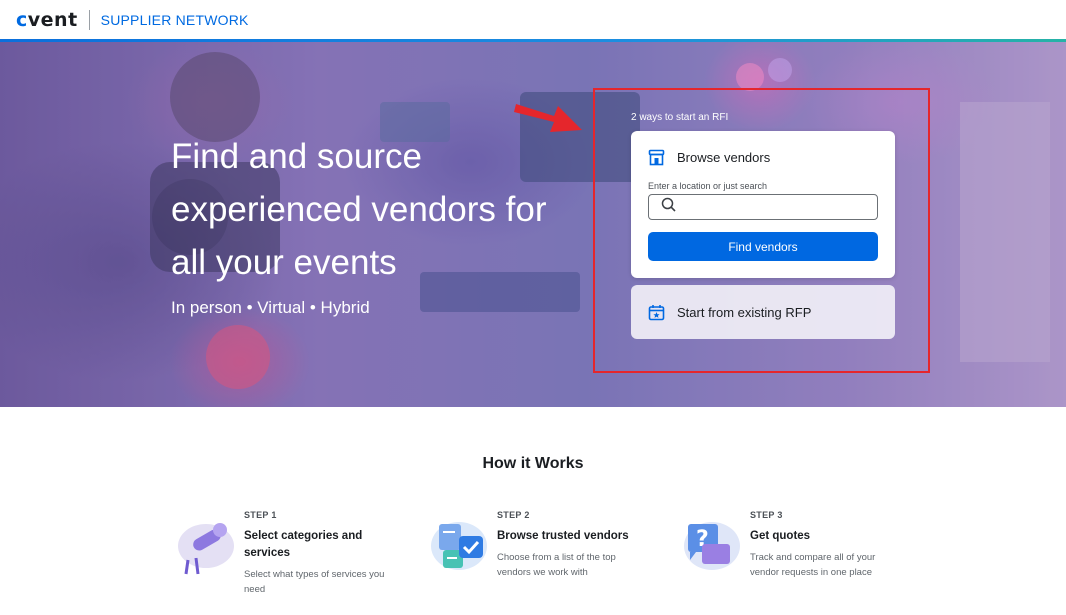 The image size is (1066, 615). Describe the element at coordinates (777, 207) in the screenshot. I see `location-search-input` at that location.